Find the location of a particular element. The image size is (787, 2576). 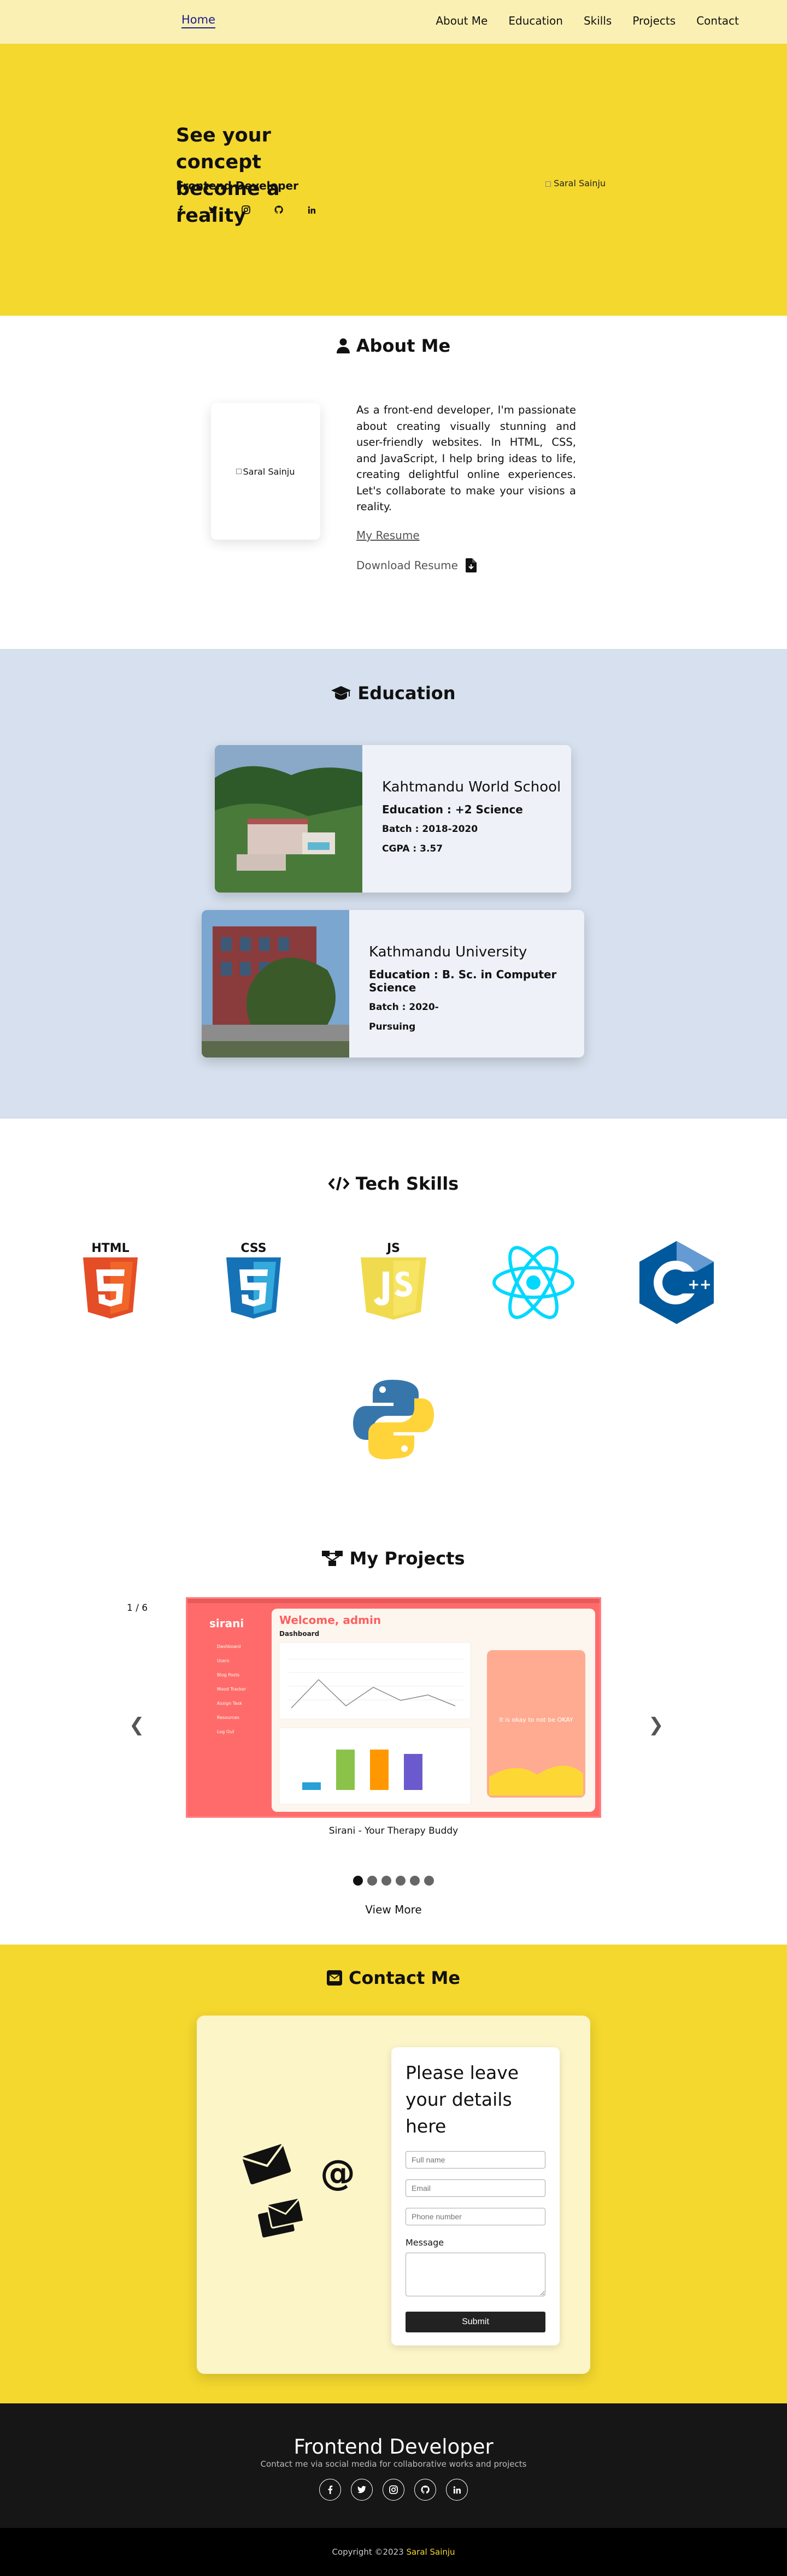

skills-title: Tech Skills is located at coordinates (393, 1183).